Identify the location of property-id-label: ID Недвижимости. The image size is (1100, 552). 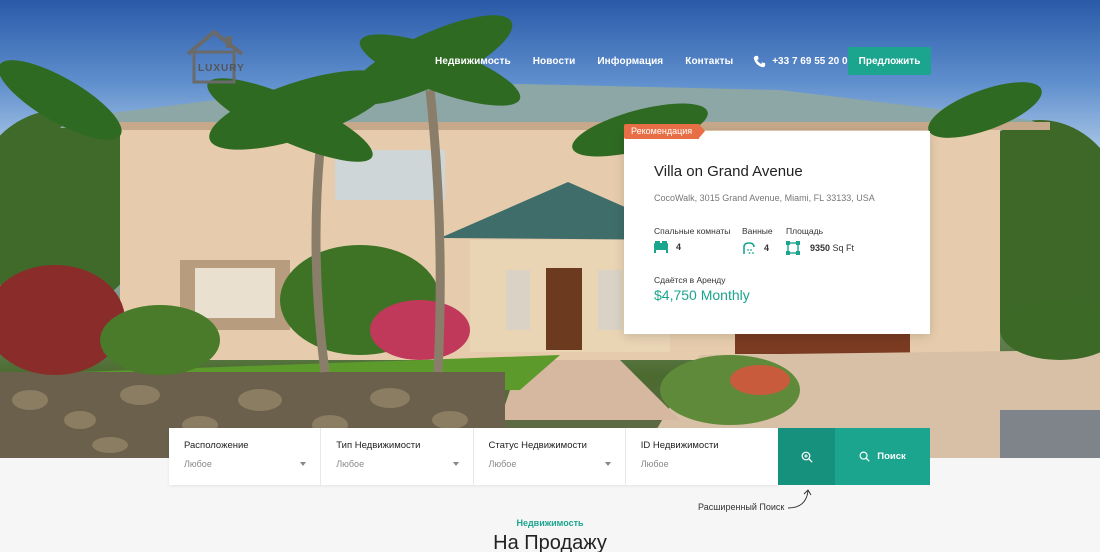
(679, 445).